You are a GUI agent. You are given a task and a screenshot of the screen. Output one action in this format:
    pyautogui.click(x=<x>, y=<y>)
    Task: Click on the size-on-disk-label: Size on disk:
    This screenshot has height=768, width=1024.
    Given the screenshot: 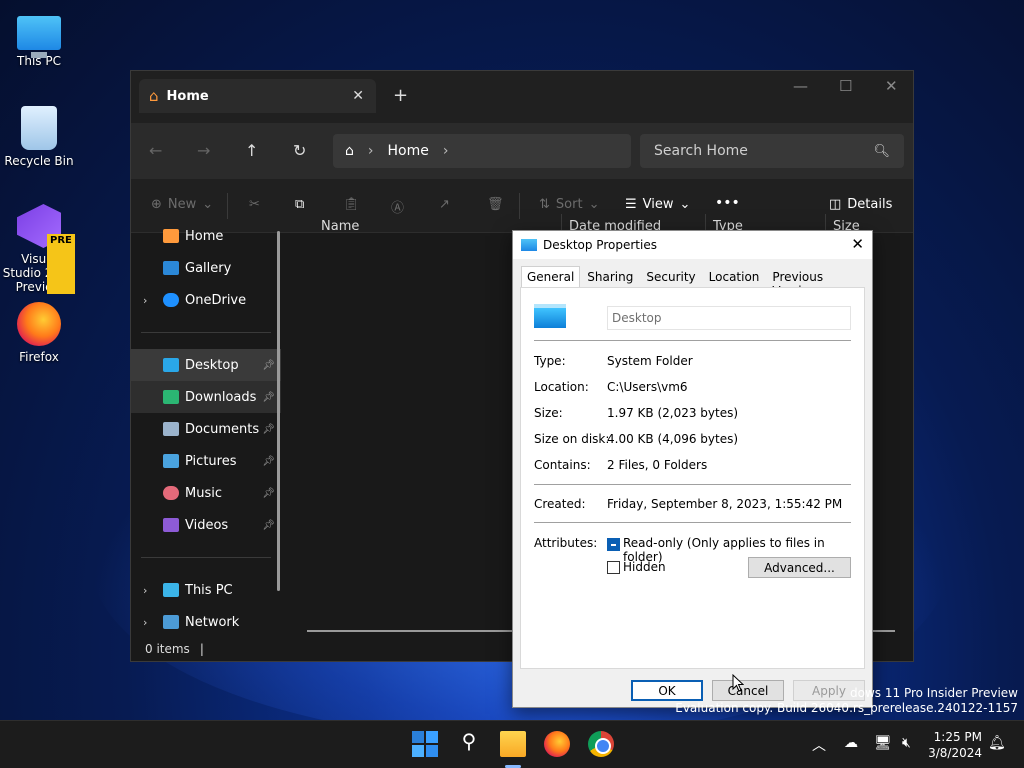 What is the action you would take?
    pyautogui.click(x=572, y=439)
    